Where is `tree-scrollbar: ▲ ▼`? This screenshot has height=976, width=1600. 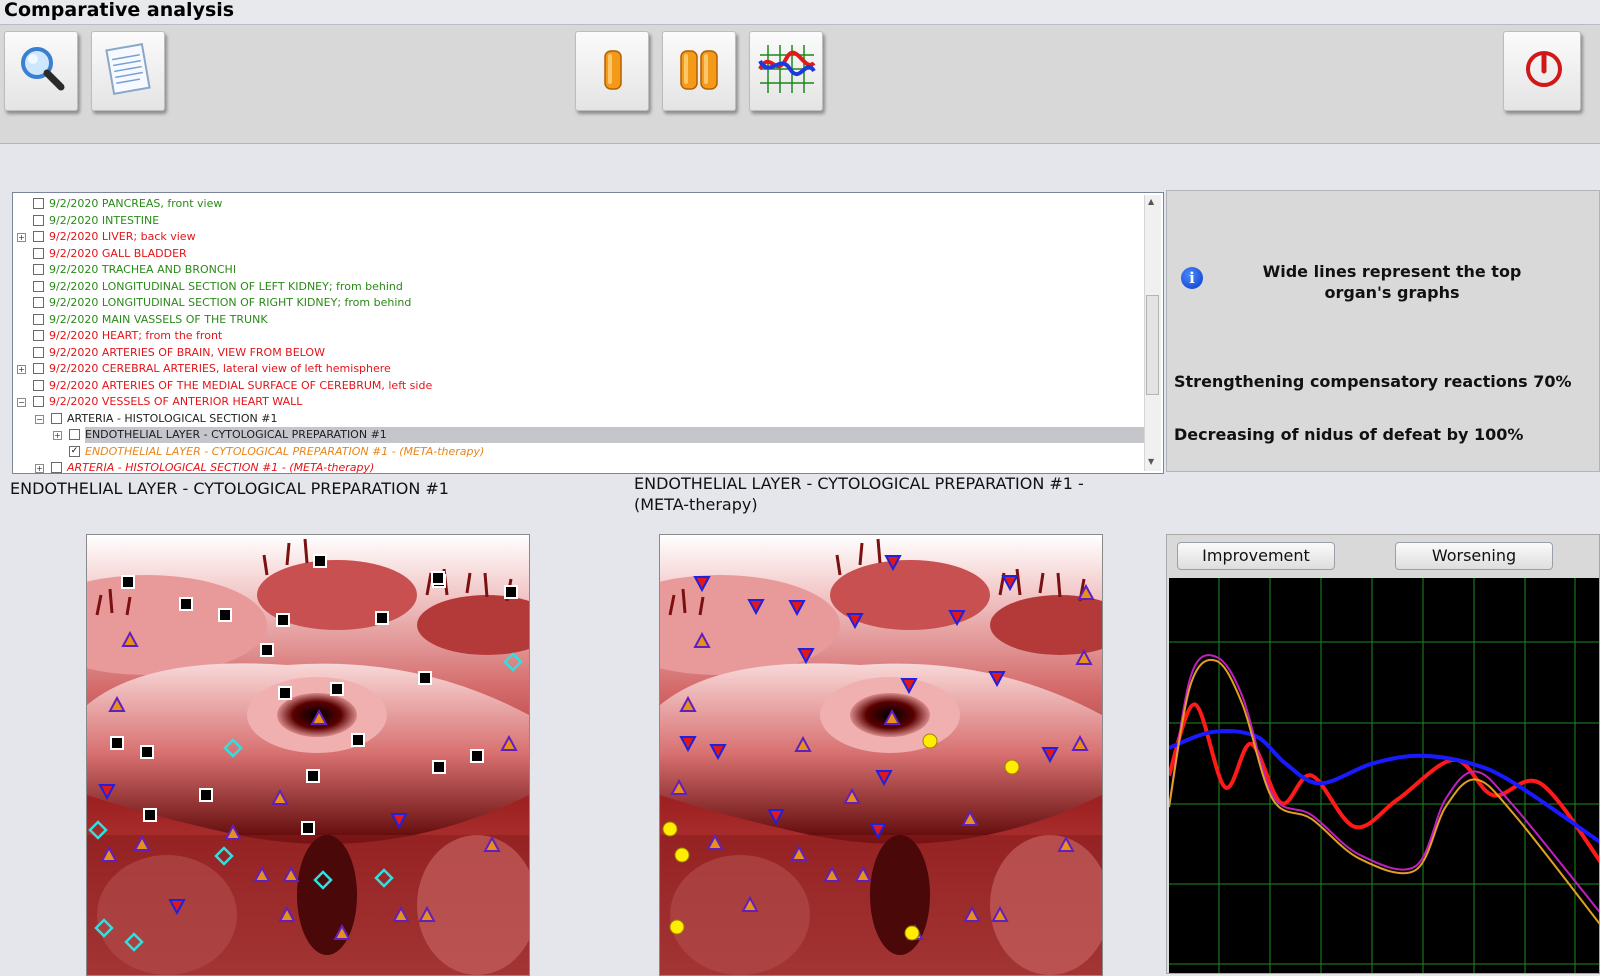 tree-scrollbar: ▲ ▼ is located at coordinates (1152, 333).